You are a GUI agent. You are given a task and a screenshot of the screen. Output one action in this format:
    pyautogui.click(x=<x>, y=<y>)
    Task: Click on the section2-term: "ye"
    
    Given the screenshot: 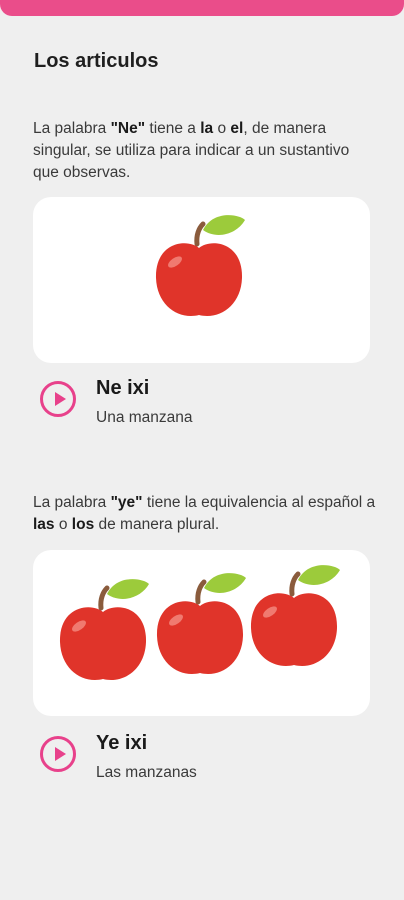 What is the action you would take?
    pyautogui.click(x=126, y=502)
    